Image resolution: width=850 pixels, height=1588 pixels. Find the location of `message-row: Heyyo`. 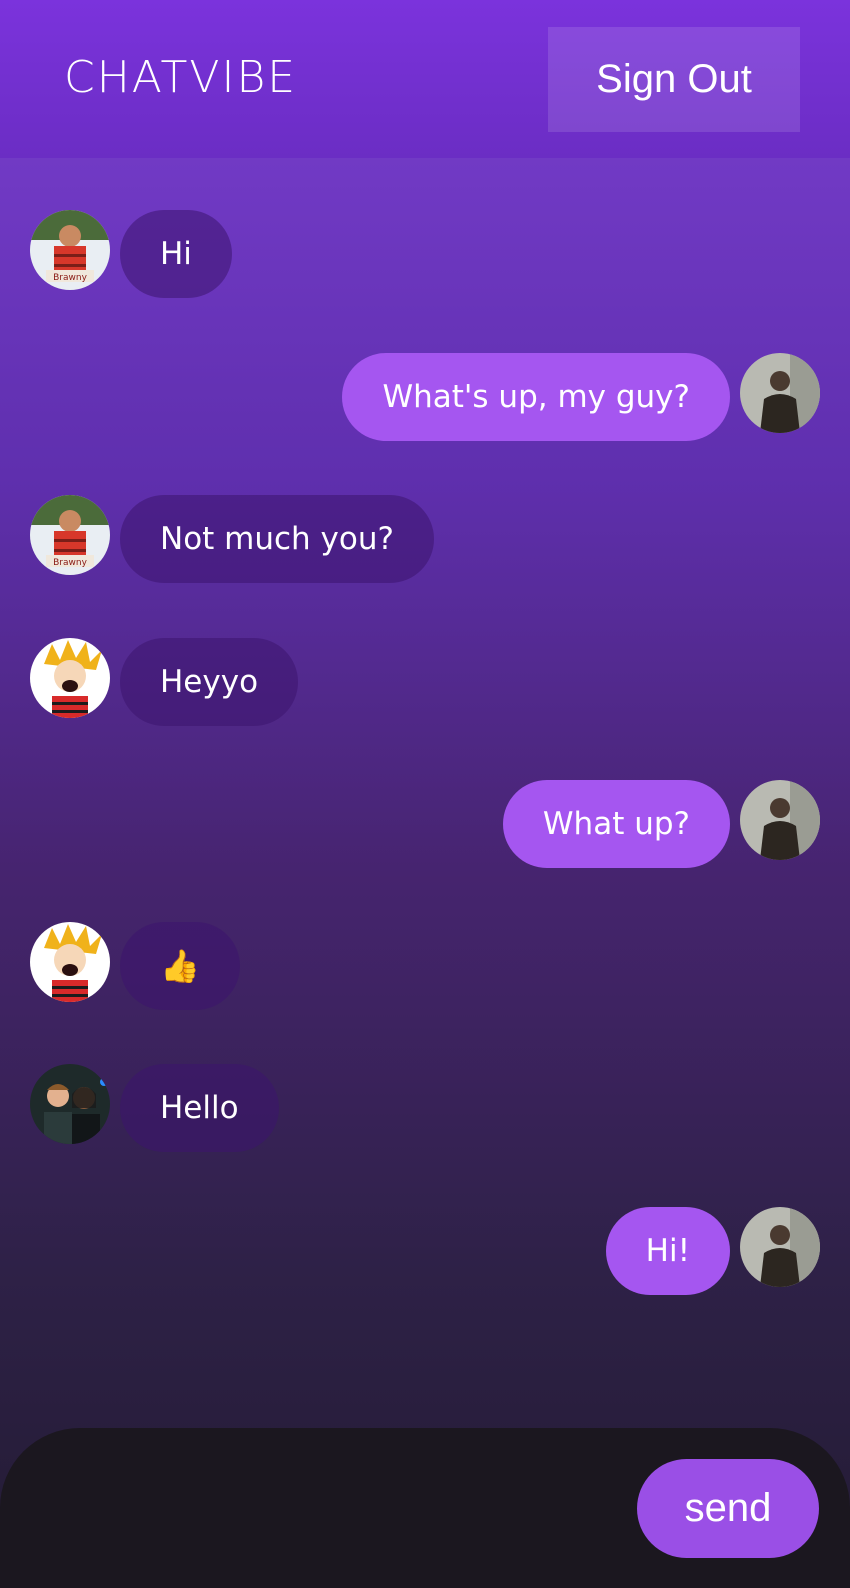

message-row: Heyyo is located at coordinates (230, 682).